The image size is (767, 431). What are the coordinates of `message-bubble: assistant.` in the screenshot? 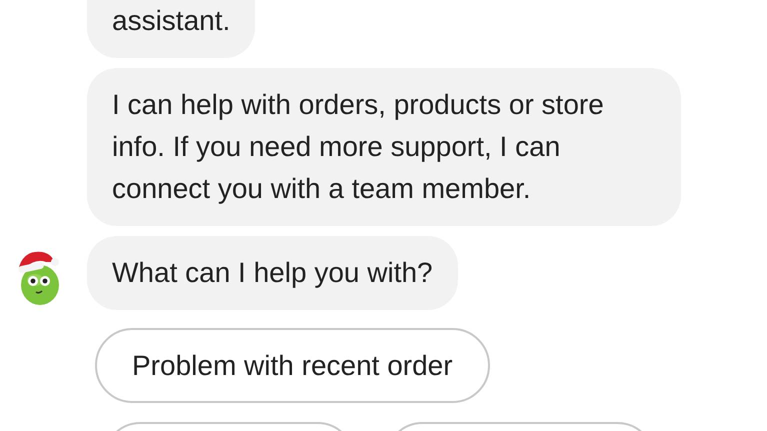 It's located at (171, 29).